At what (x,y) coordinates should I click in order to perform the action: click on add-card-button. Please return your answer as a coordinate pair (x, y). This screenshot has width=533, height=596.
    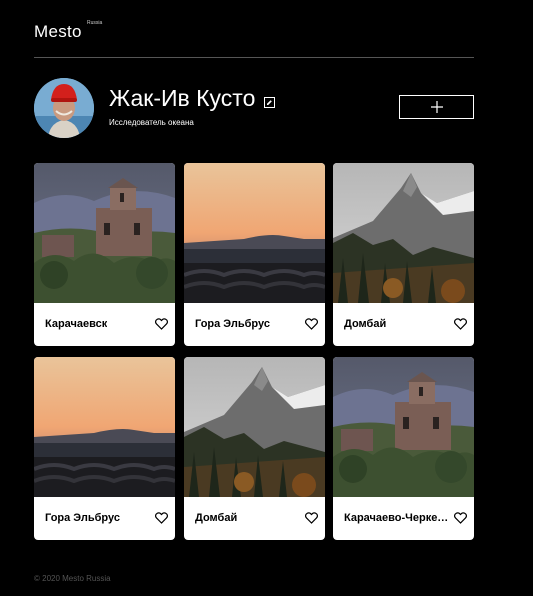
    Looking at the image, I should click on (436, 107).